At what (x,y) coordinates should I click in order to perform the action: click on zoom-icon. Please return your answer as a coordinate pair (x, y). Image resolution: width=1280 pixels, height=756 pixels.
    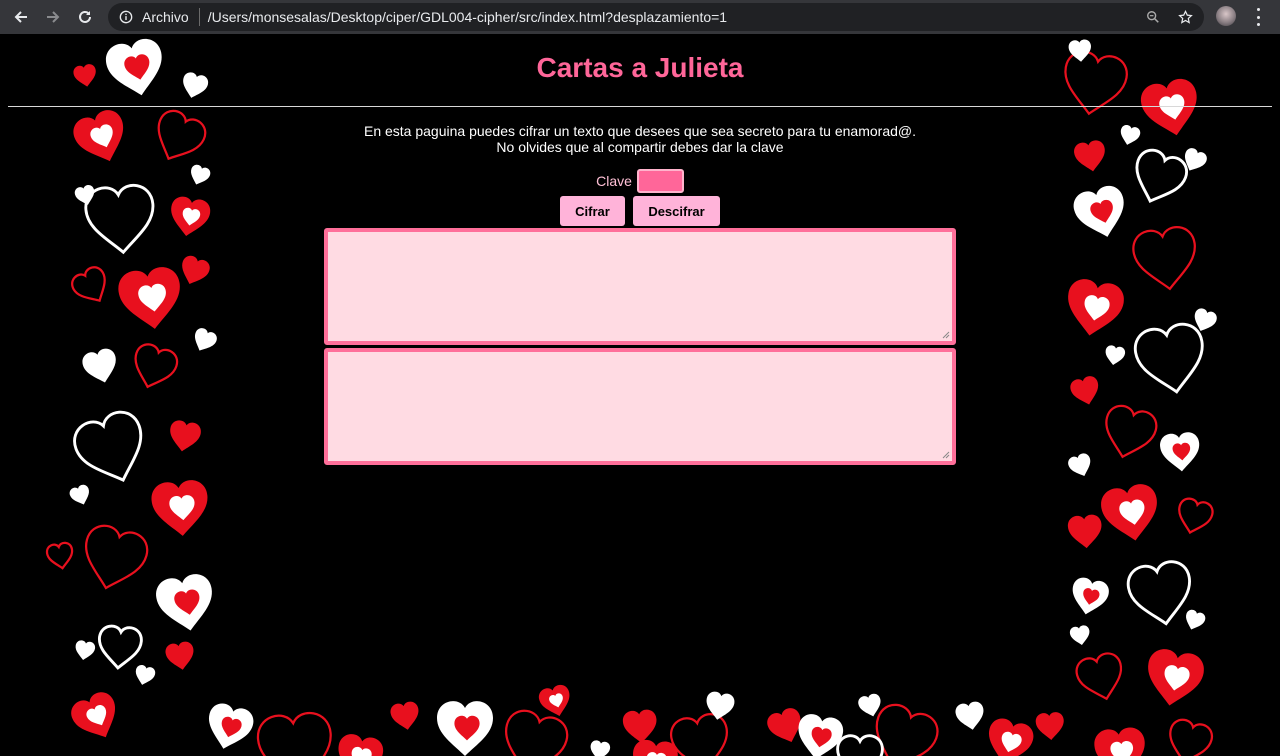
    Looking at the image, I should click on (1153, 17).